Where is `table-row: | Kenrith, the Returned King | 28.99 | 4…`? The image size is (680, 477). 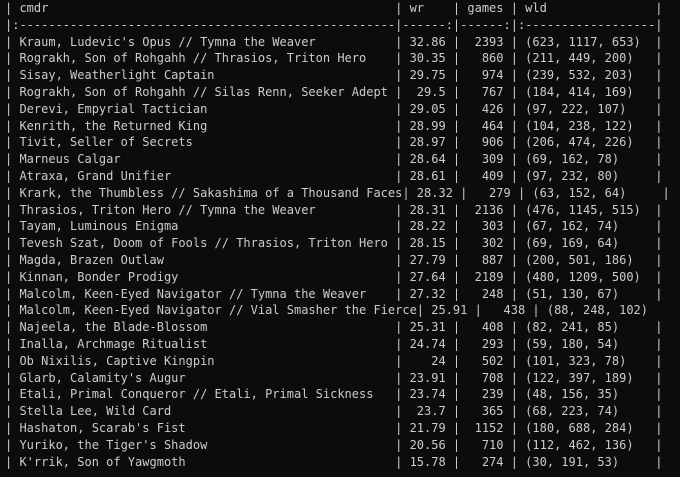
table-row: | Kenrith, the Returned King | 28.99 | 4… is located at coordinates (334, 125).